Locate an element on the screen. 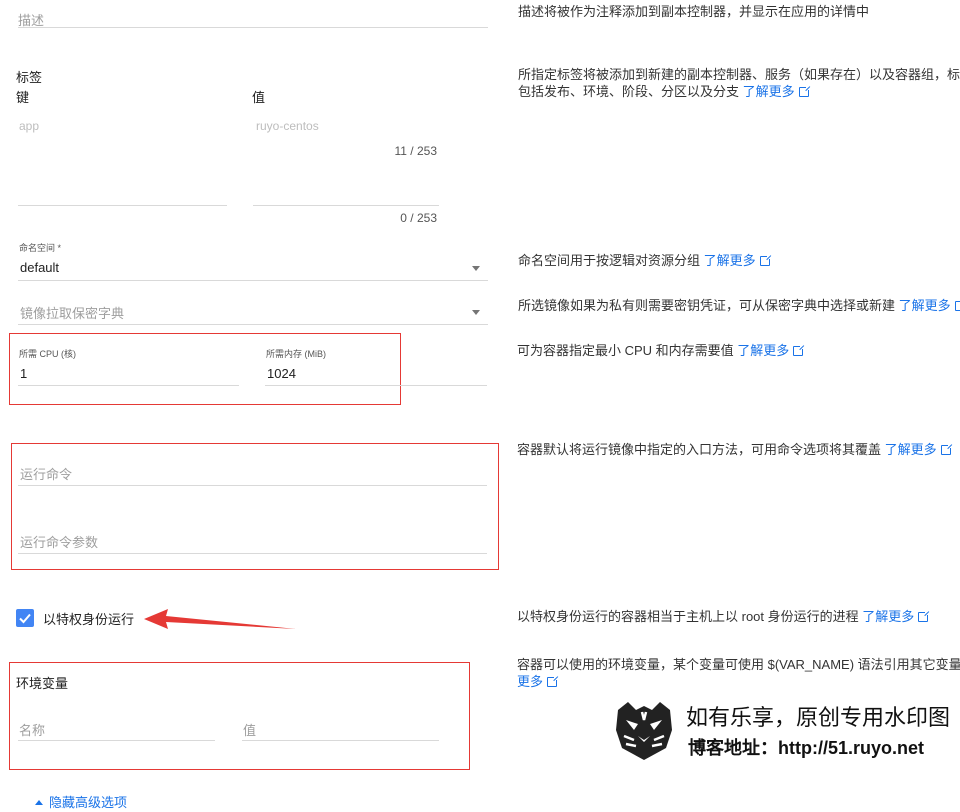  watermark-line1: 如有乐享，原创专用水印图 is located at coordinates (818, 717).